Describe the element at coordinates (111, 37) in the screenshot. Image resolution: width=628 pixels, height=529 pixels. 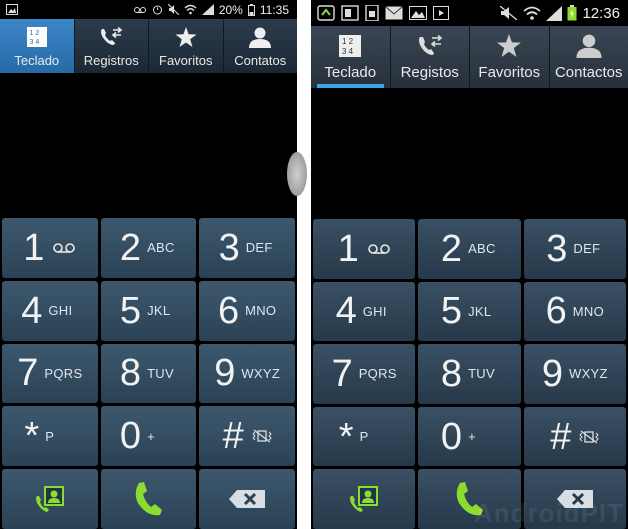
I see `call-log-icon` at that location.